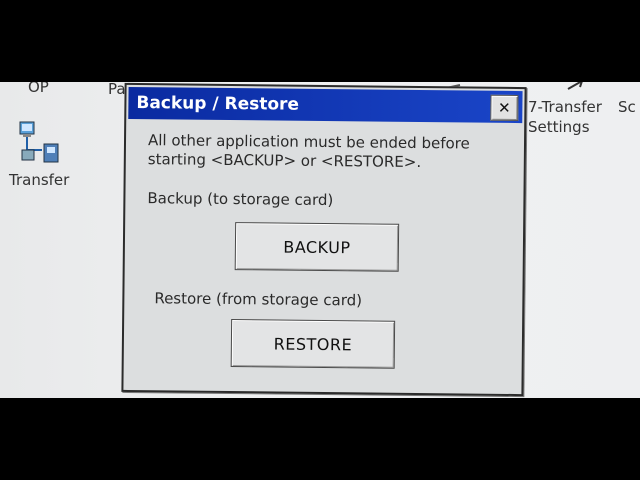 Image resolution: width=640 pixels, height=480 pixels. I want to click on desktop-icon-transfer-label: Transfer, so click(39, 180).